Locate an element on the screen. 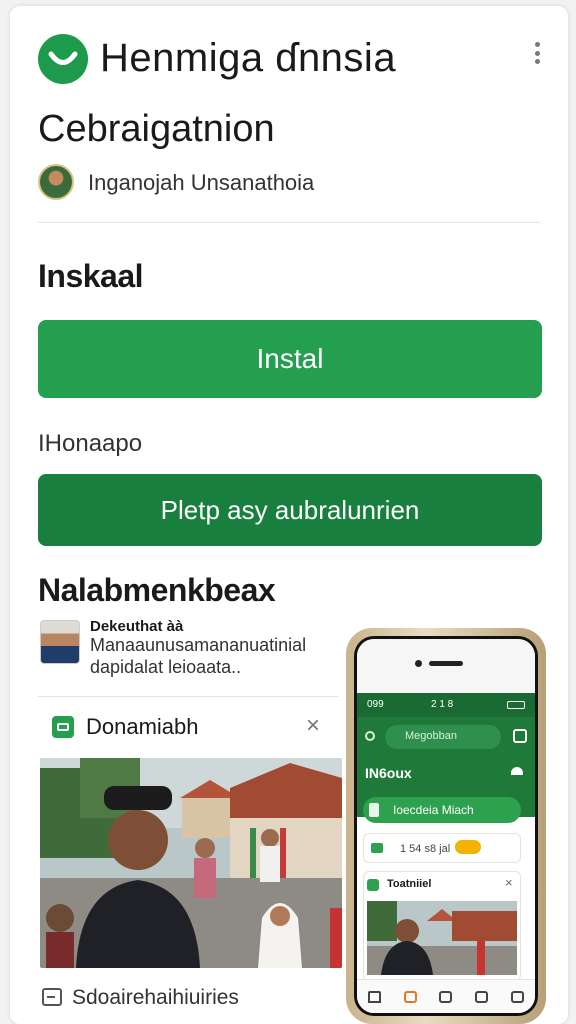 Image resolution: width=576 pixels, height=1024 pixels. phone-row-icon is located at coordinates (377, 848).